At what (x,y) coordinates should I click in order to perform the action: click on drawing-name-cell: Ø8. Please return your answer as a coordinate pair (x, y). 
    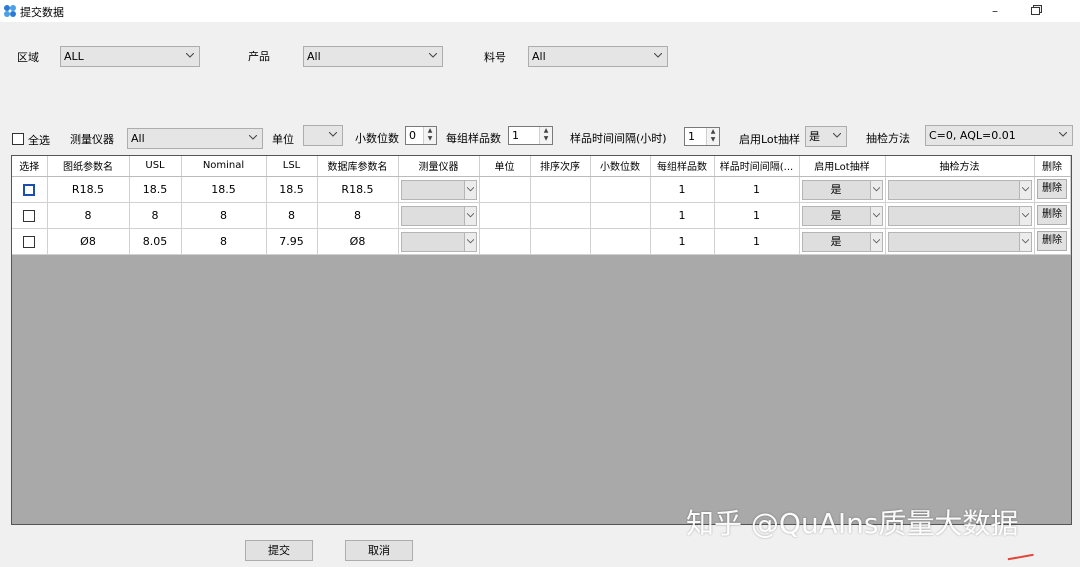
    Looking at the image, I should click on (88, 241).